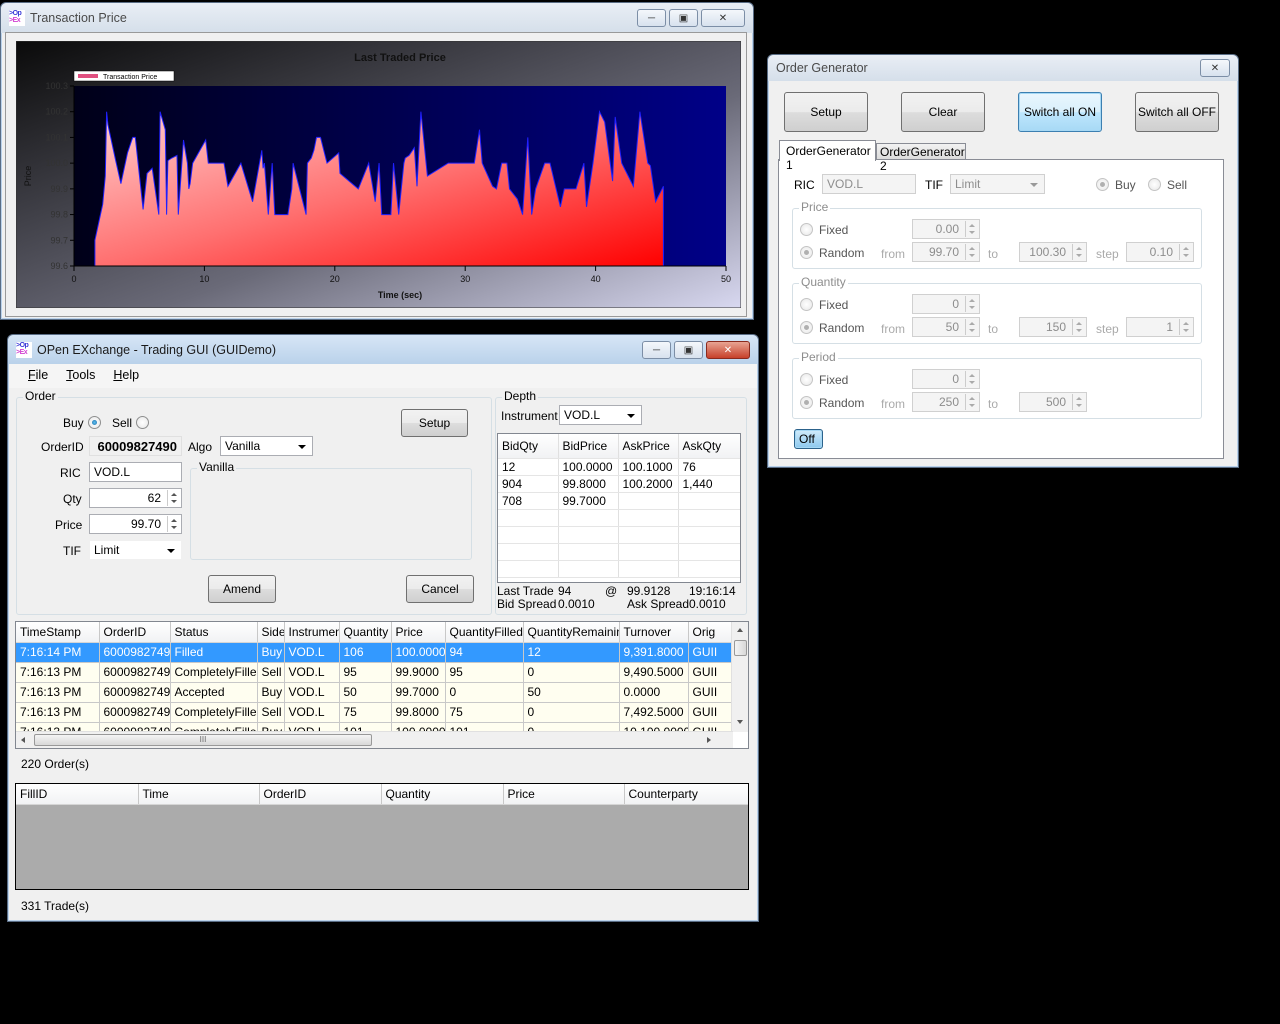 Image resolution: width=1280 pixels, height=1024 pixels. What do you see at coordinates (588, 446) in the screenshot?
I see `column-header: BidPrice` at bounding box center [588, 446].